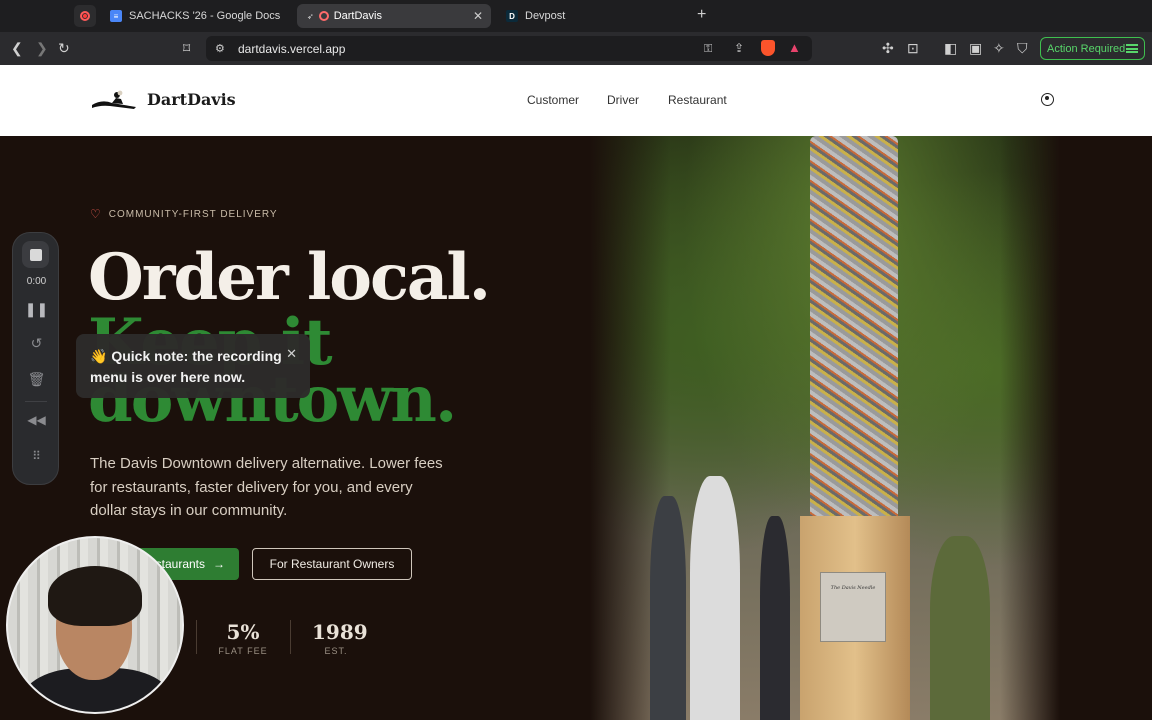 The height and width of the screenshot is (720, 1152). What do you see at coordinates (357, 16) in the screenshot?
I see `tab-label: DartDavis` at bounding box center [357, 16].